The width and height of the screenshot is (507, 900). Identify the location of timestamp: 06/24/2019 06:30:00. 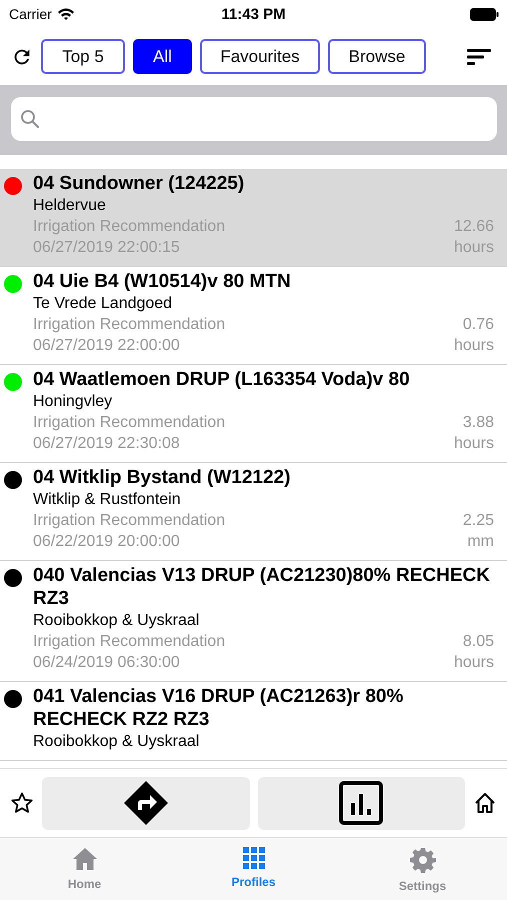
(106, 663).